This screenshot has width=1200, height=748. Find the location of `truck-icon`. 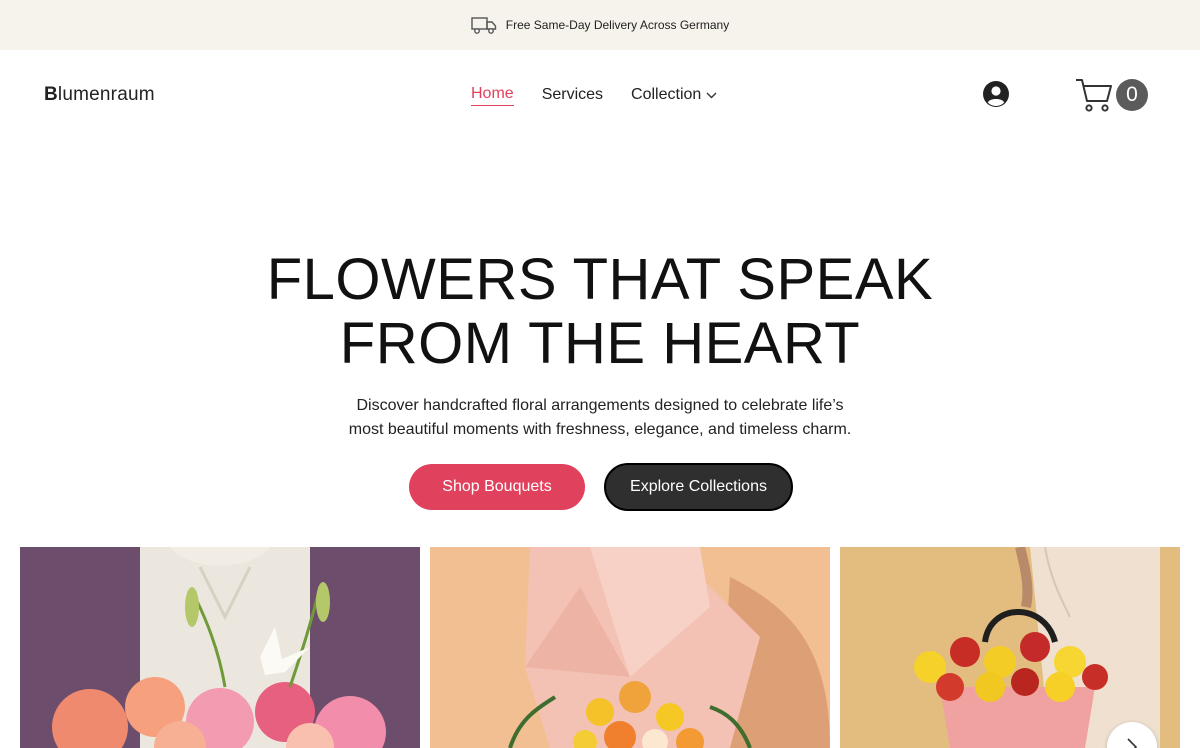

truck-icon is located at coordinates (483, 25).